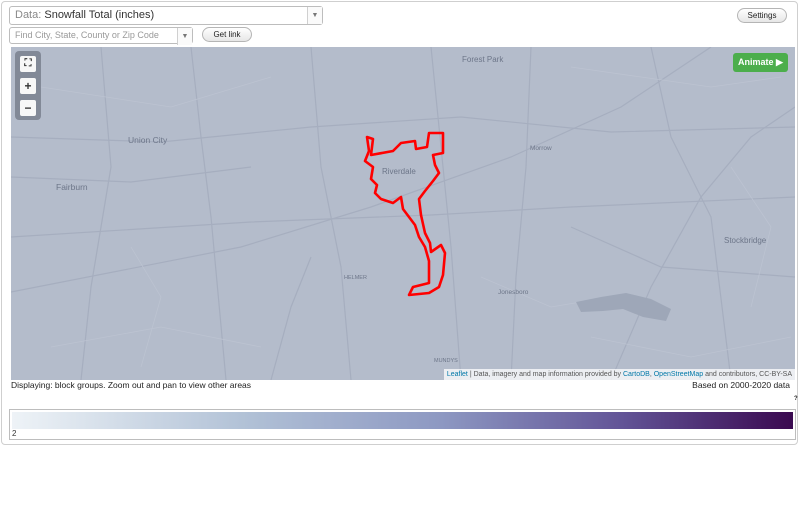 This screenshot has height=514, width=800. Describe the element at coordinates (28, 108) in the screenshot. I see `zoom-out-button: −` at that location.